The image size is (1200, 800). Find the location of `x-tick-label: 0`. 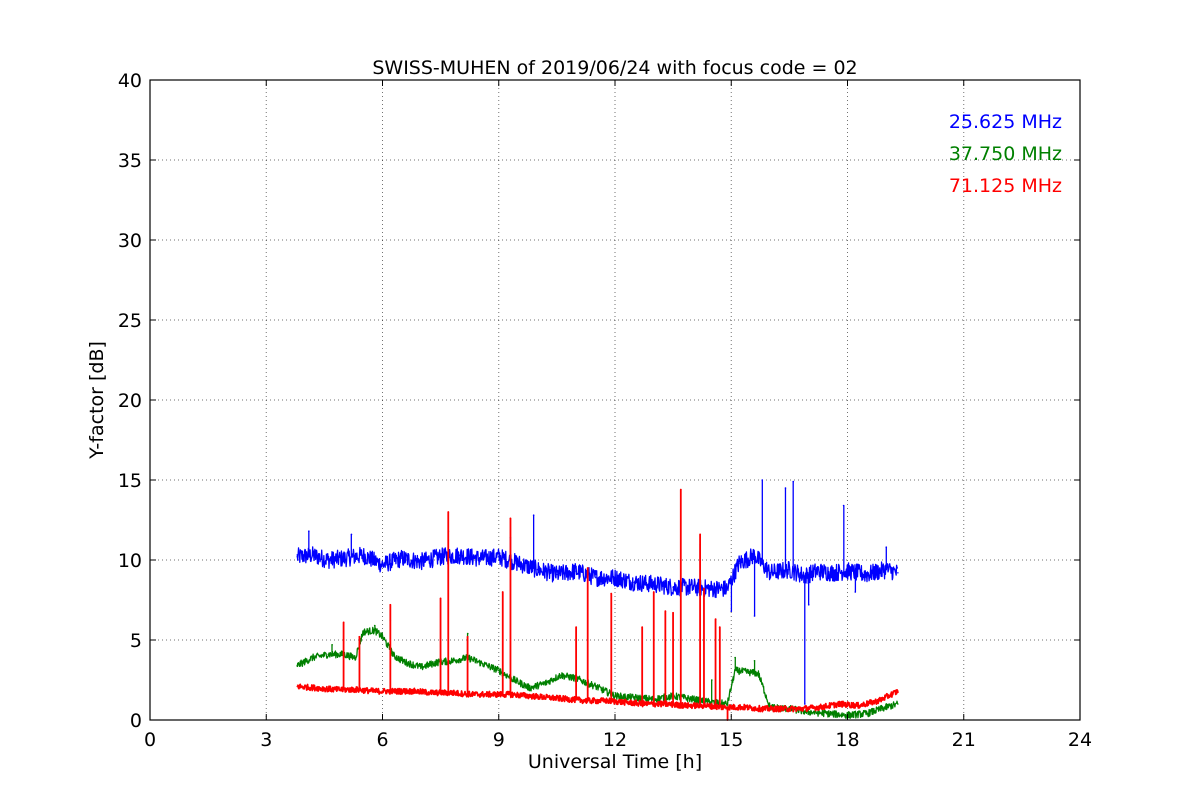

x-tick-label: 0 is located at coordinates (150, 740).